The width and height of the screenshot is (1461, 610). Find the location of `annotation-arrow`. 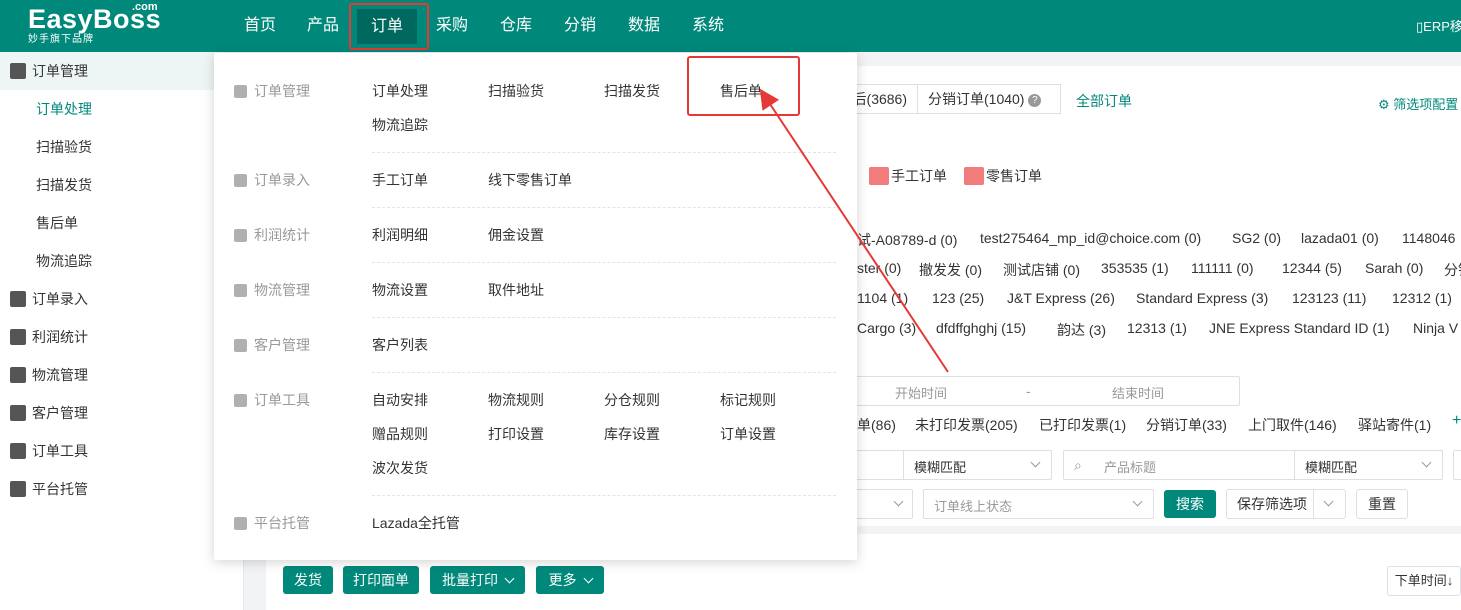

annotation-arrow is located at coordinates (854, 230).